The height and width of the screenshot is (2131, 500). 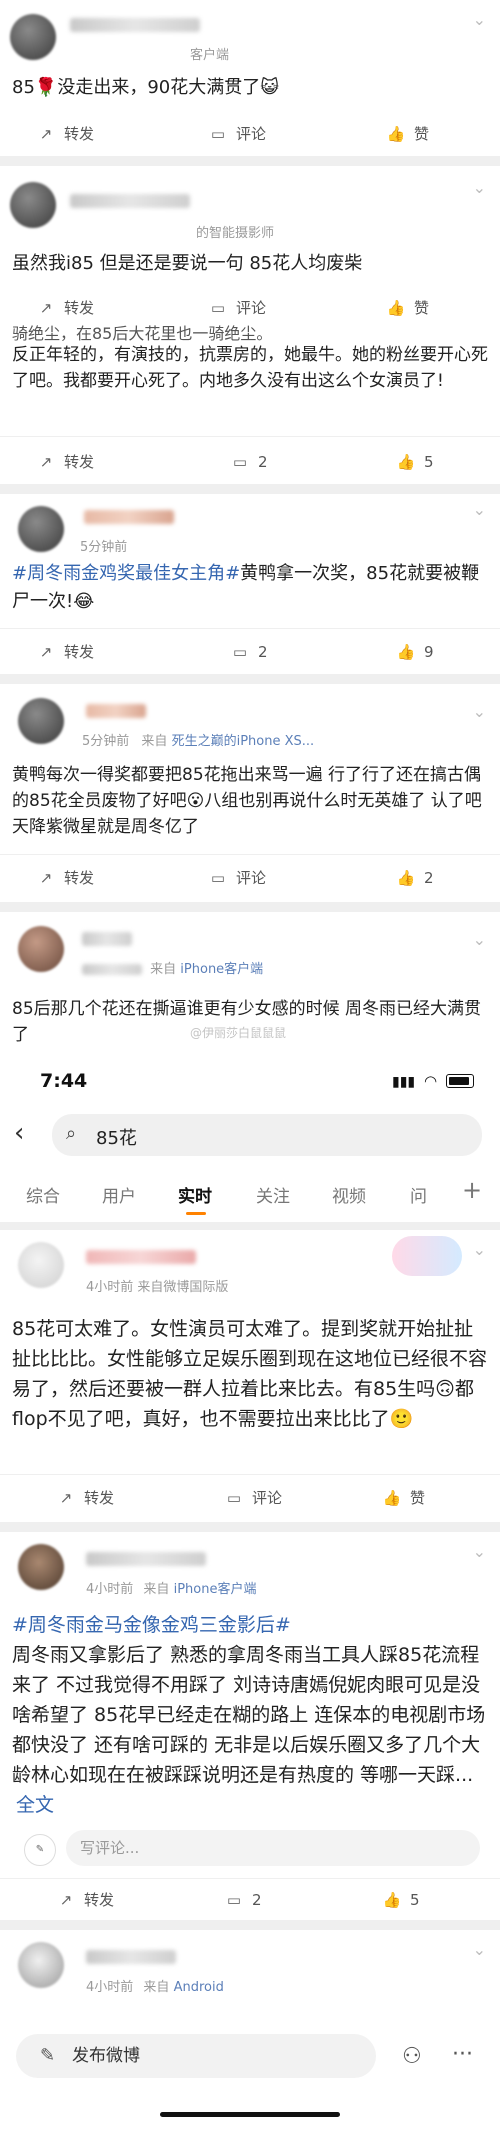 I want to click on post-actions: ↗ 转发 ▭ 2 👍 9, so click(x=250, y=652).